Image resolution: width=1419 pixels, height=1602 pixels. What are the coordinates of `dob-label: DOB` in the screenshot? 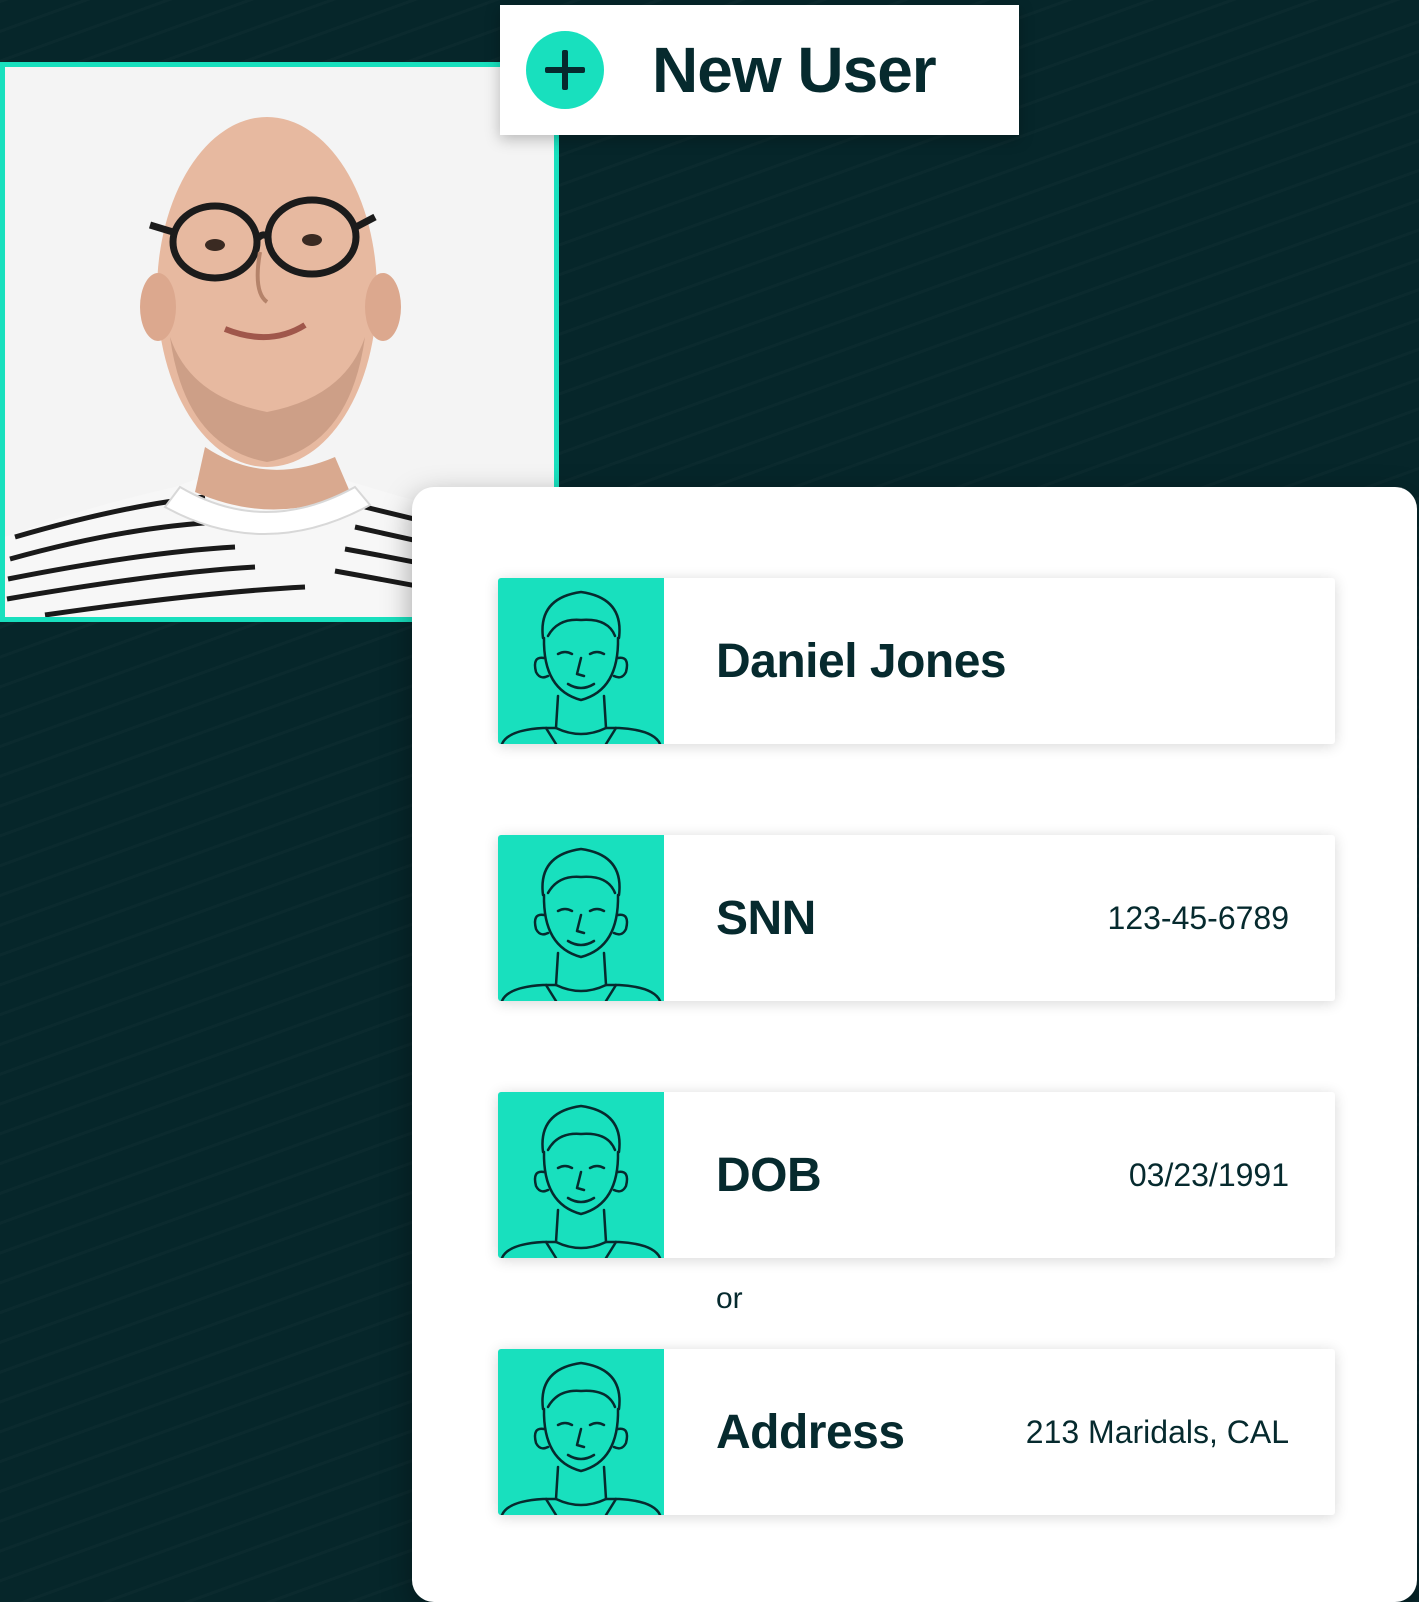 It's located at (769, 1175).